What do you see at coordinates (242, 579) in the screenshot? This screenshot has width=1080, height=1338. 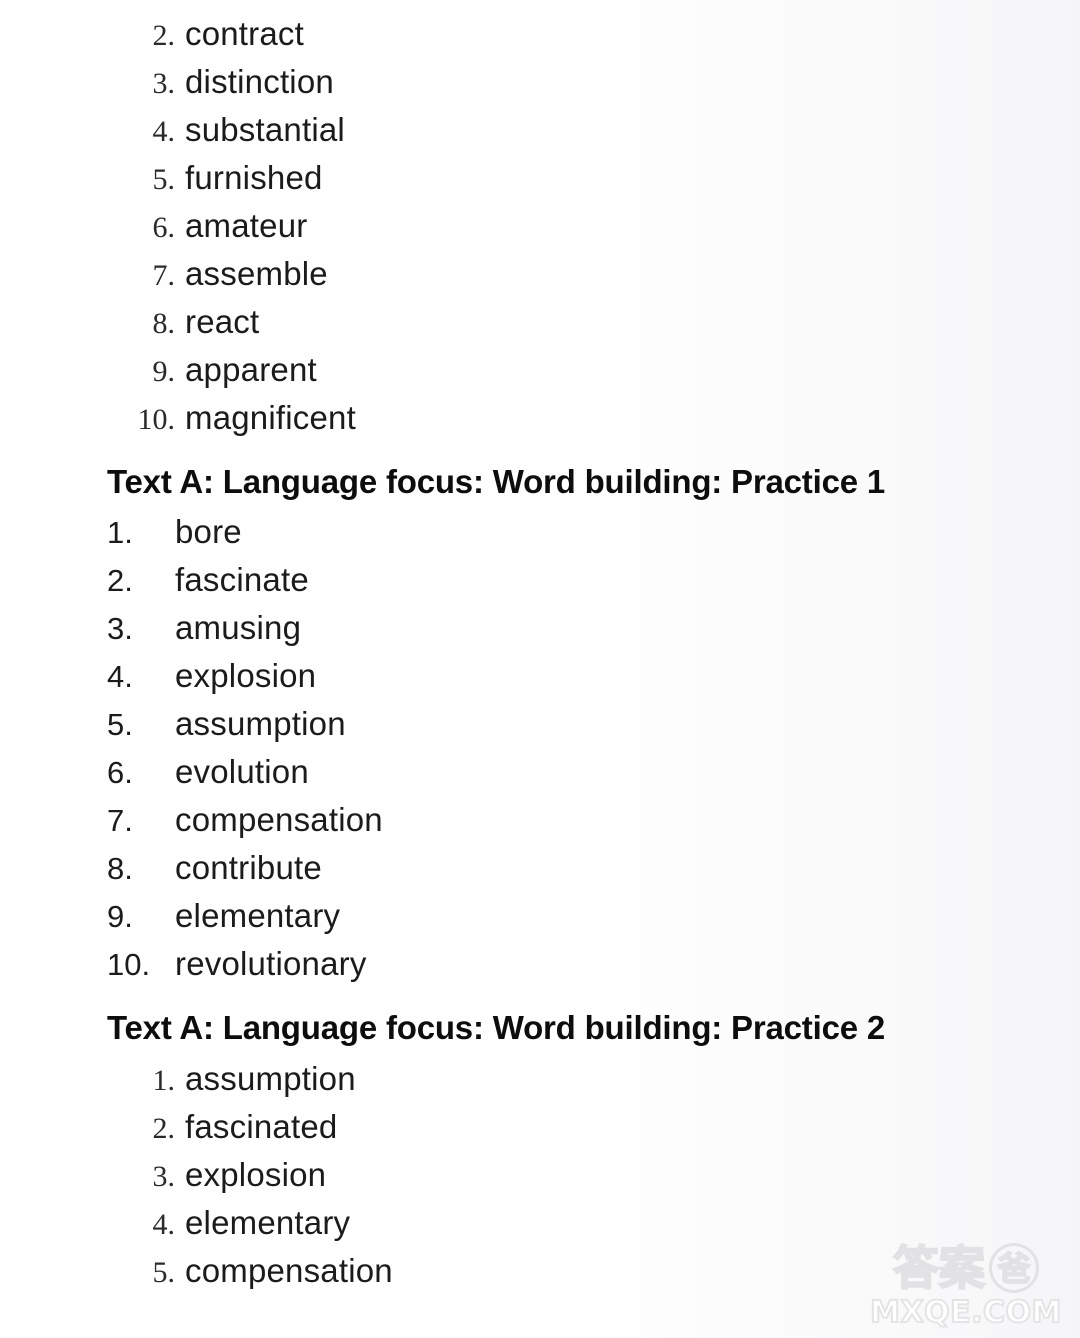 I see `answer-item-word: fascinate` at bounding box center [242, 579].